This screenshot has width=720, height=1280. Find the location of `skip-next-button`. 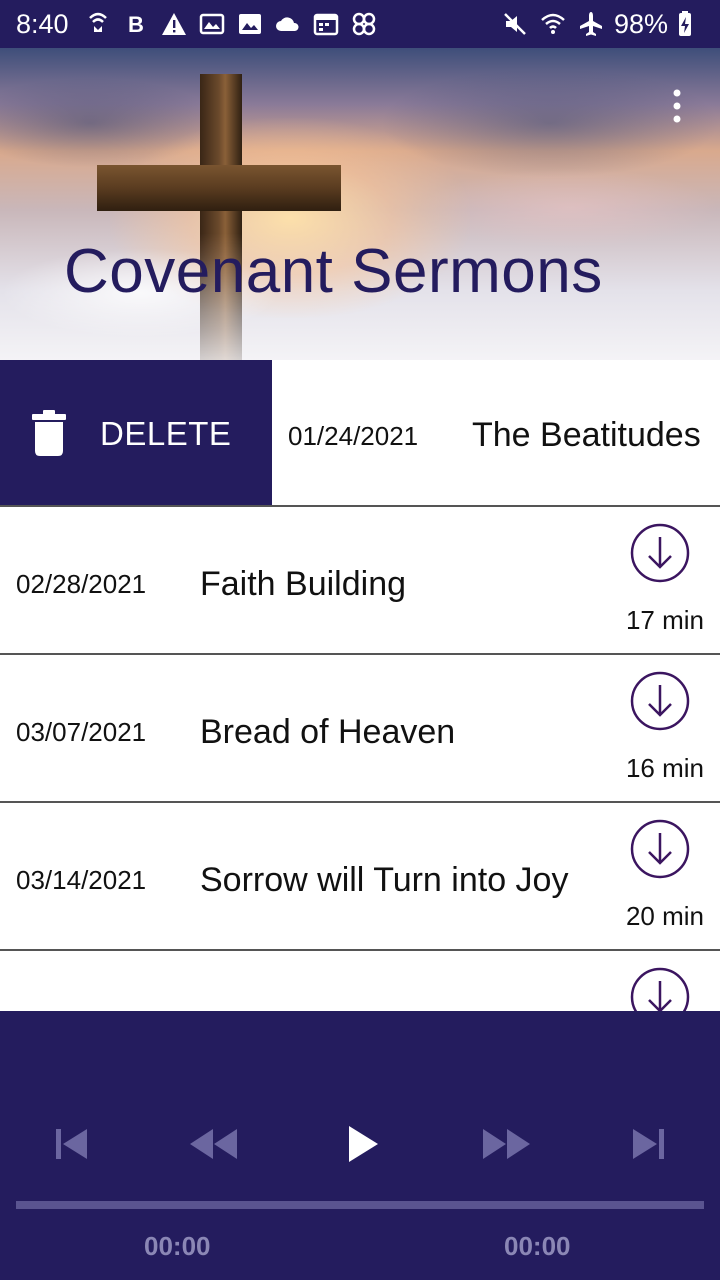

skip-next-button is located at coordinates (648, 1144).